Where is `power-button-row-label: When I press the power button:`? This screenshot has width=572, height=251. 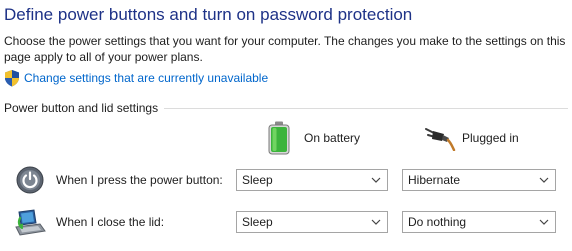 power-button-row-label: When I press the power button: is located at coordinates (139, 180).